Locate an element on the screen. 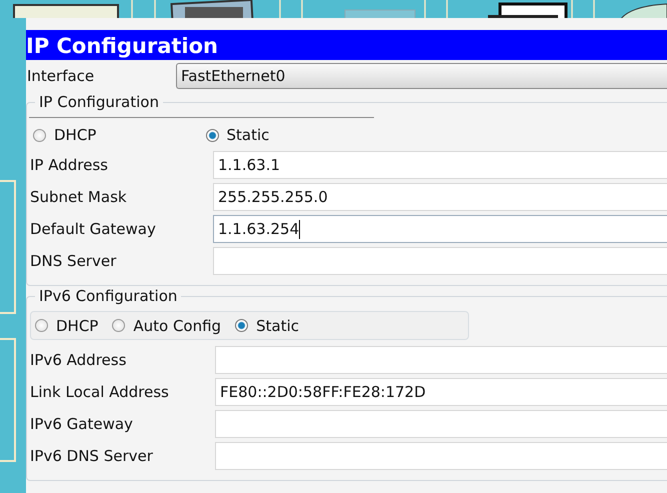  field-label: Subnet Mask is located at coordinates (79, 197).